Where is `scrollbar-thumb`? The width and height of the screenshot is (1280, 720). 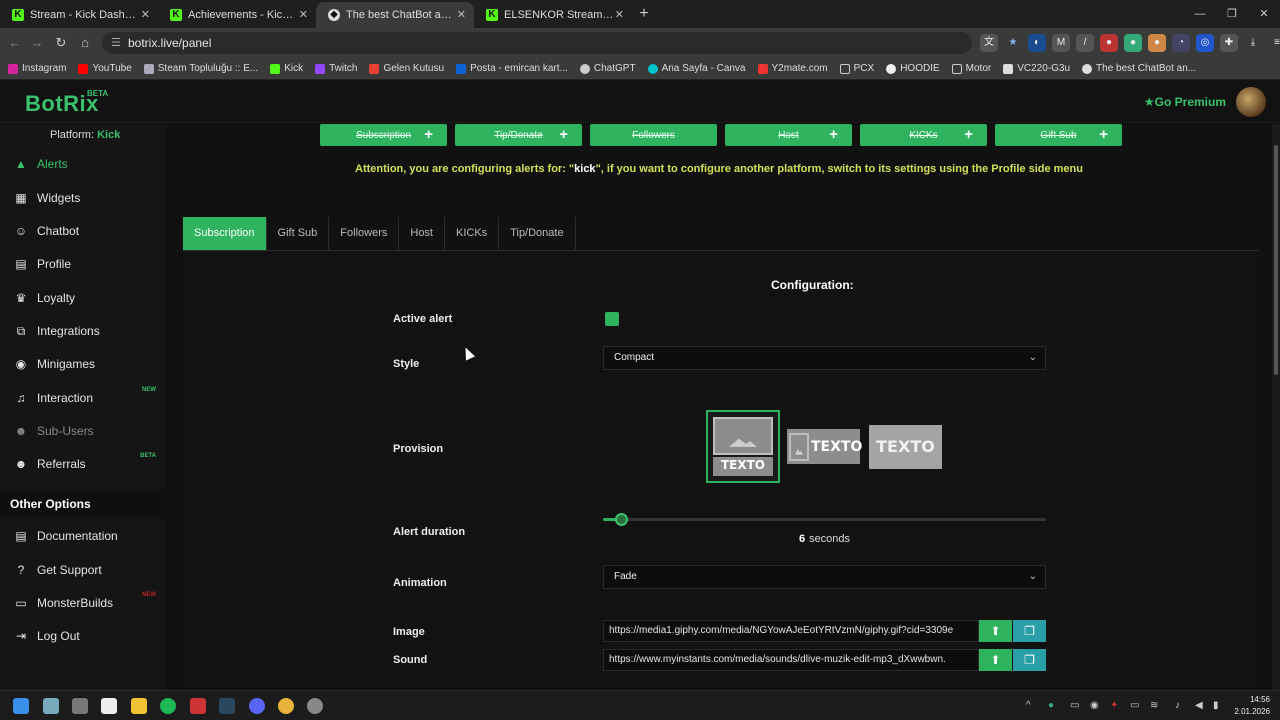
scrollbar-thumb is located at coordinates (1276, 260).